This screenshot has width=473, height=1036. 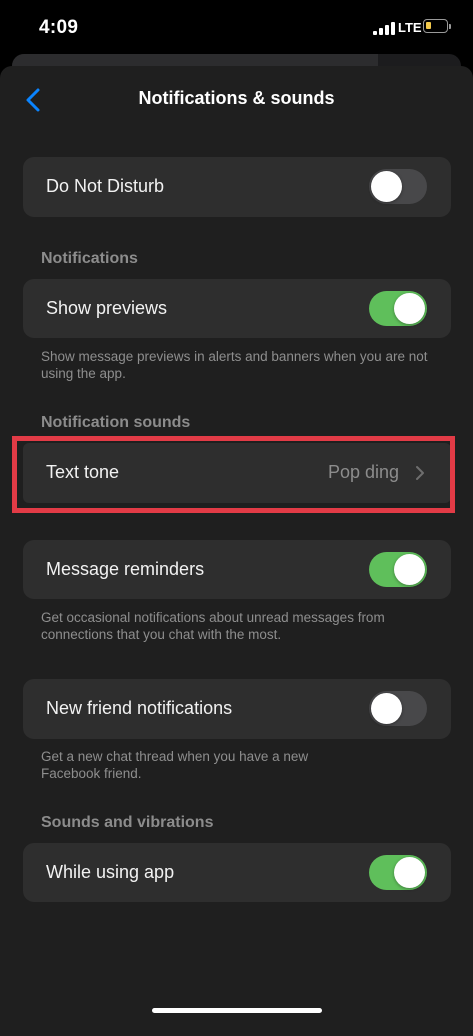 What do you see at coordinates (237, 872) in the screenshot?
I see `while-using-app-row: While using app` at bounding box center [237, 872].